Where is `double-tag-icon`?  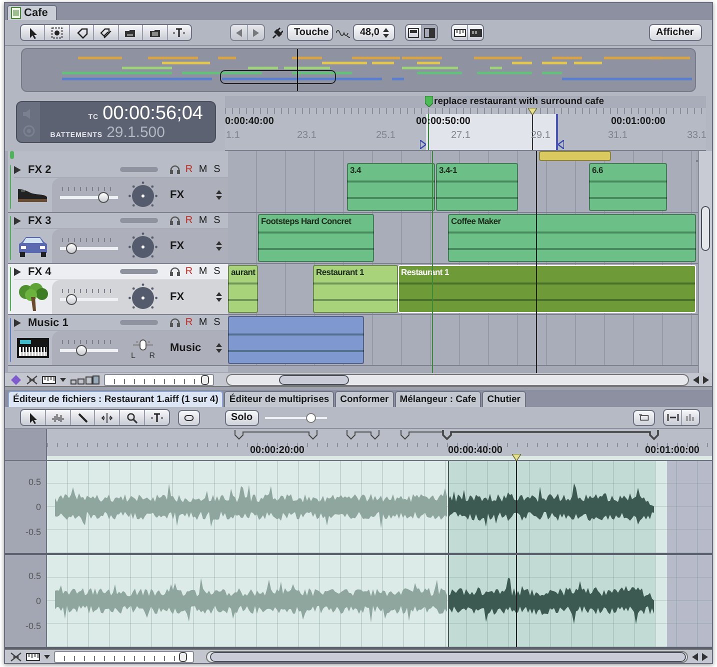 double-tag-icon is located at coordinates (106, 32).